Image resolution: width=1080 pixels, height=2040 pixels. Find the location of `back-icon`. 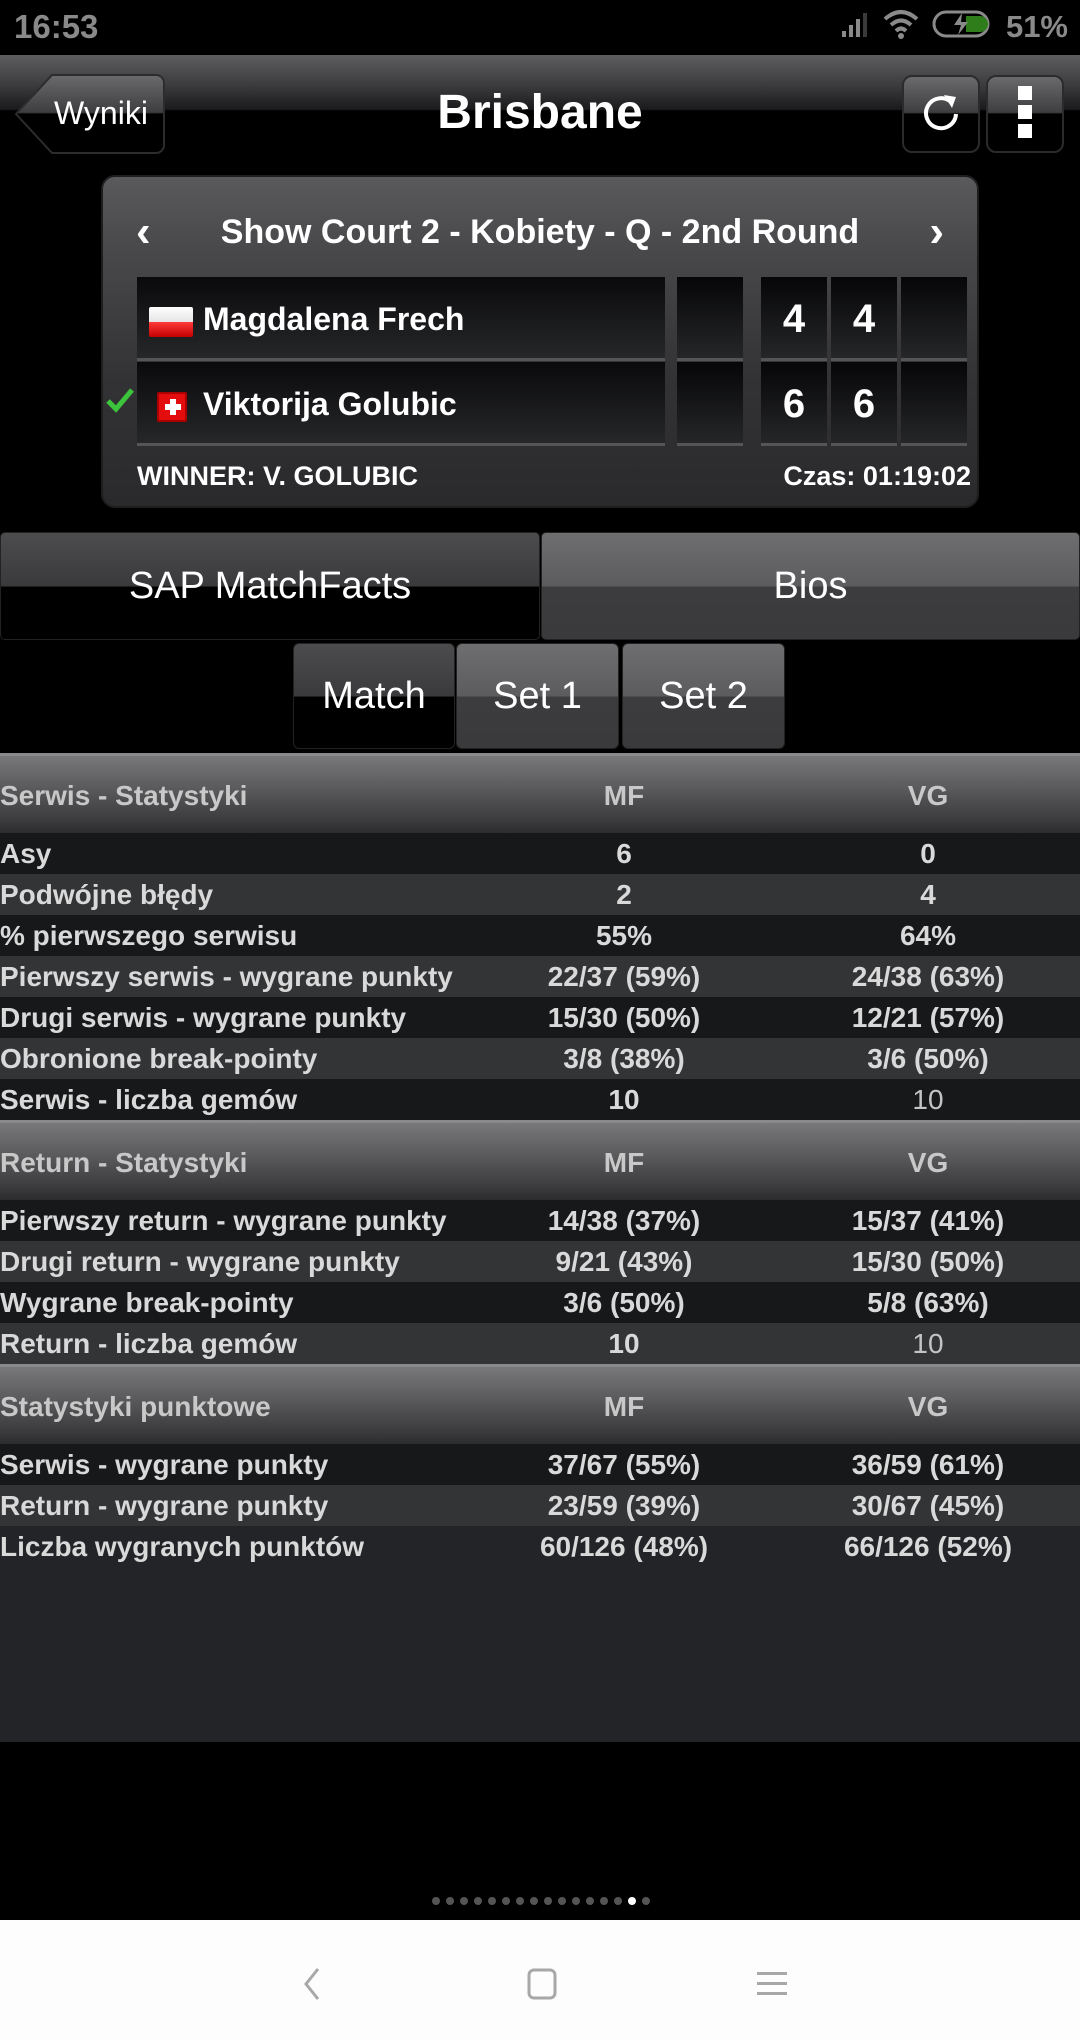

back-icon is located at coordinates (312, 1986).